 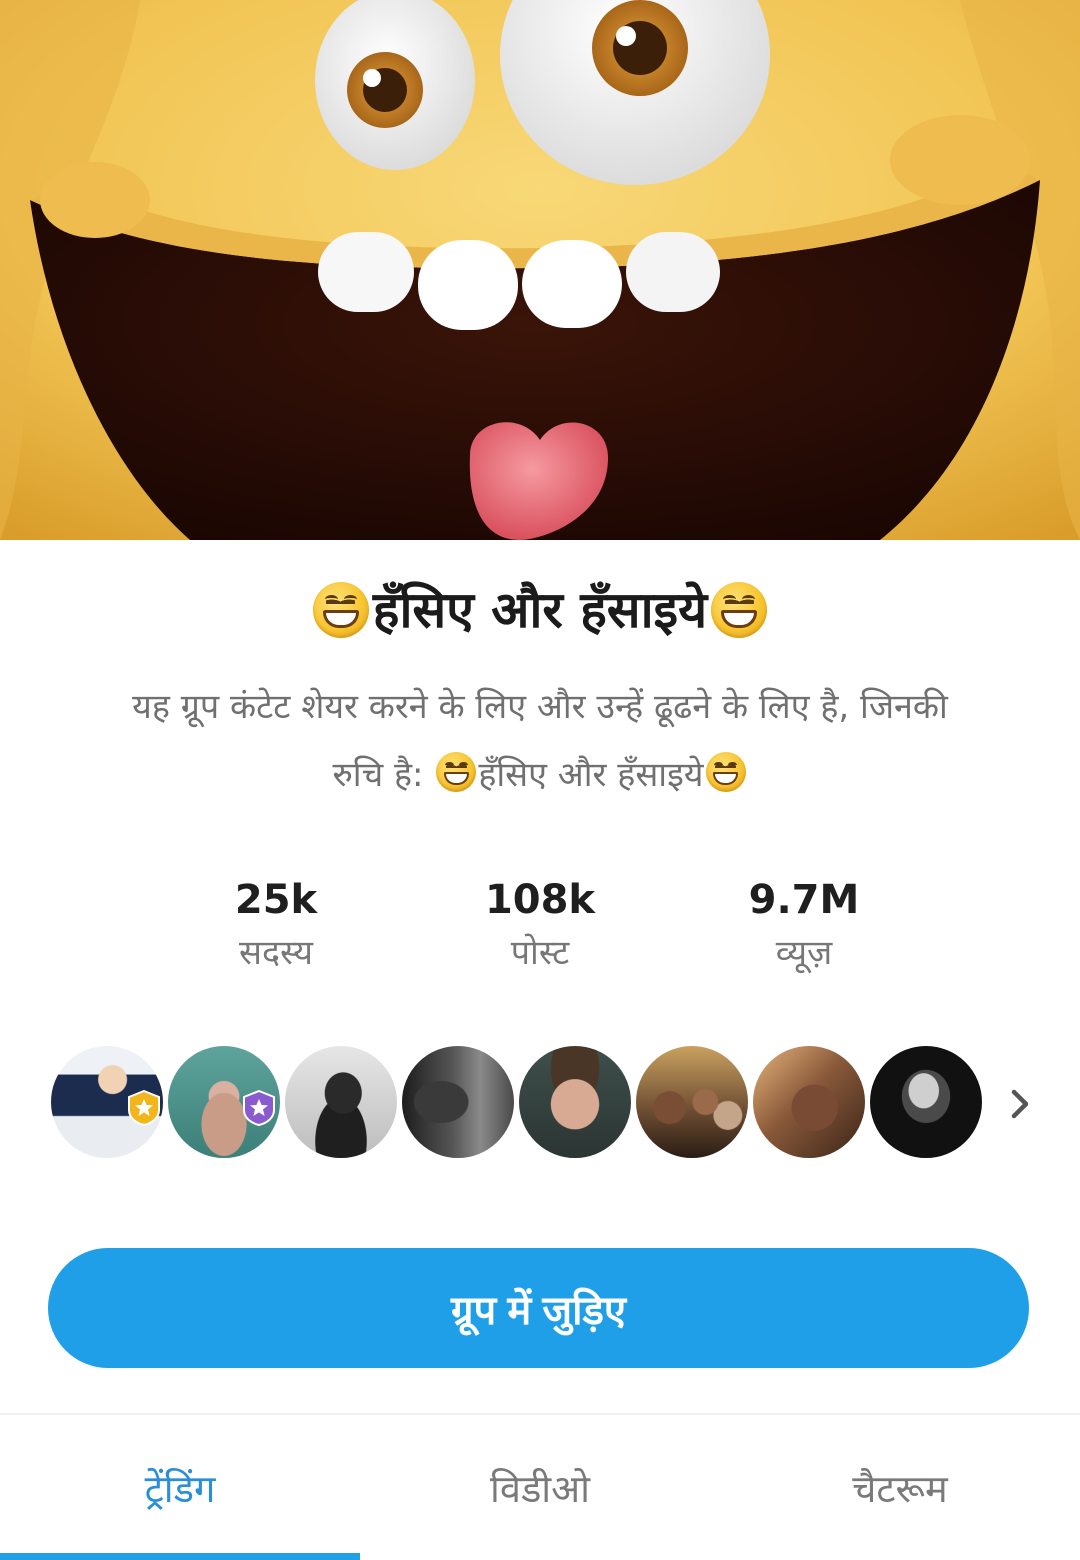 I want to click on tab-videos: विडीओ, so click(x=540, y=1487).